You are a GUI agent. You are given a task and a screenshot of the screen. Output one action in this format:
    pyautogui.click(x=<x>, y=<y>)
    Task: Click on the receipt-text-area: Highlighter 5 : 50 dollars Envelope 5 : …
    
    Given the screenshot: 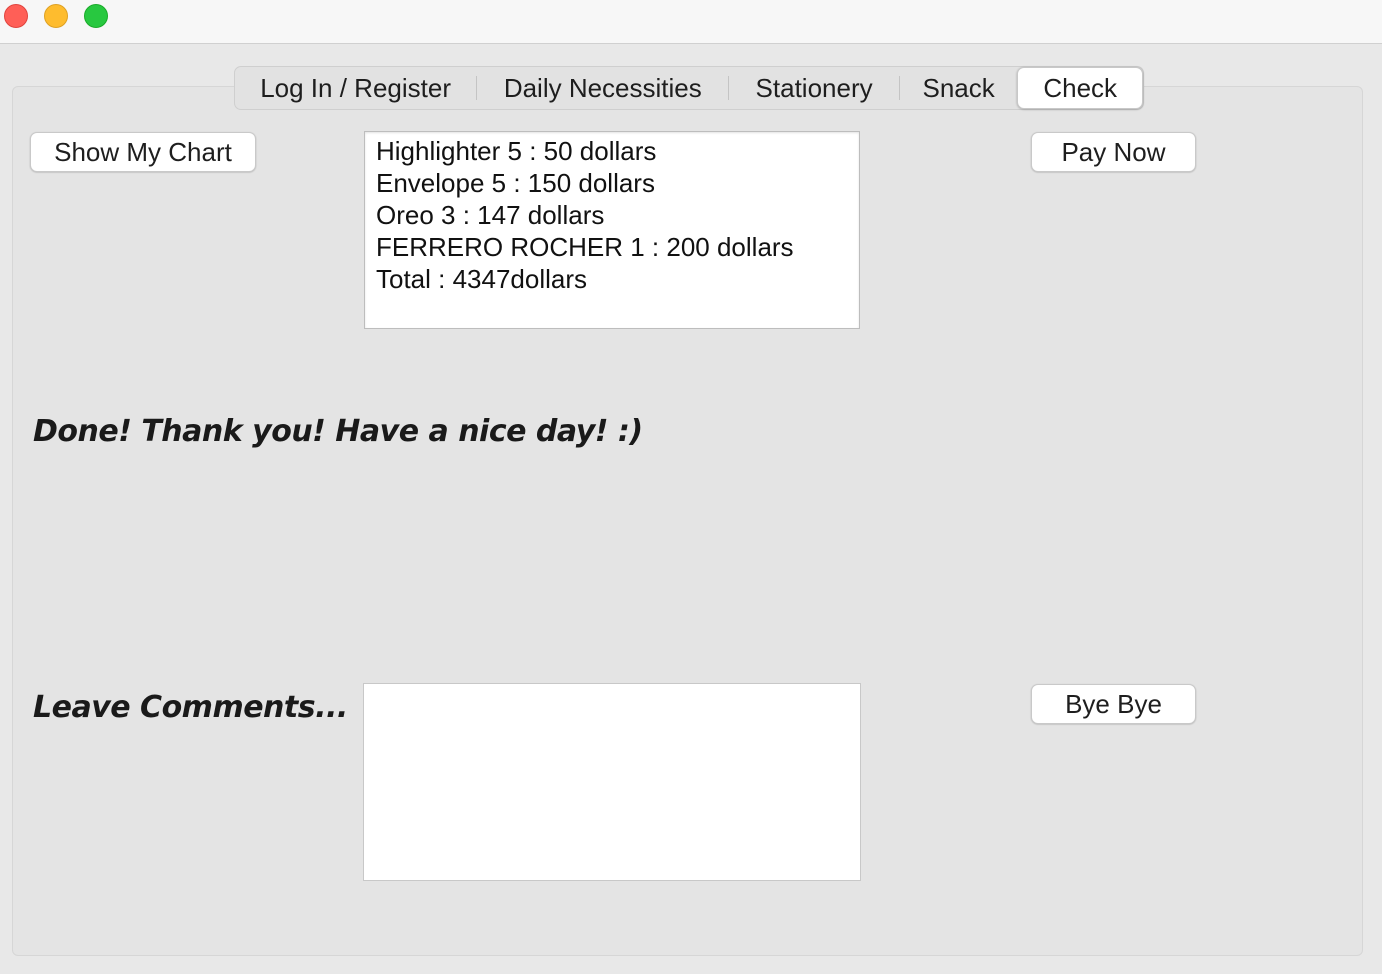 What is the action you would take?
    pyautogui.click(x=612, y=230)
    